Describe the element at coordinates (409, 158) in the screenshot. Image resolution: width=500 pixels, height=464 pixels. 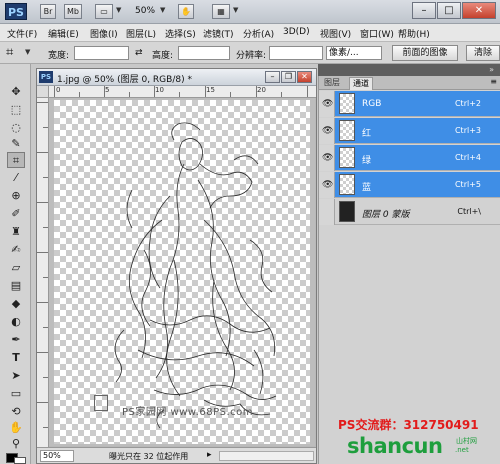
I see `channel-row-green: 👁 绿 Ctrl+4` at that location.